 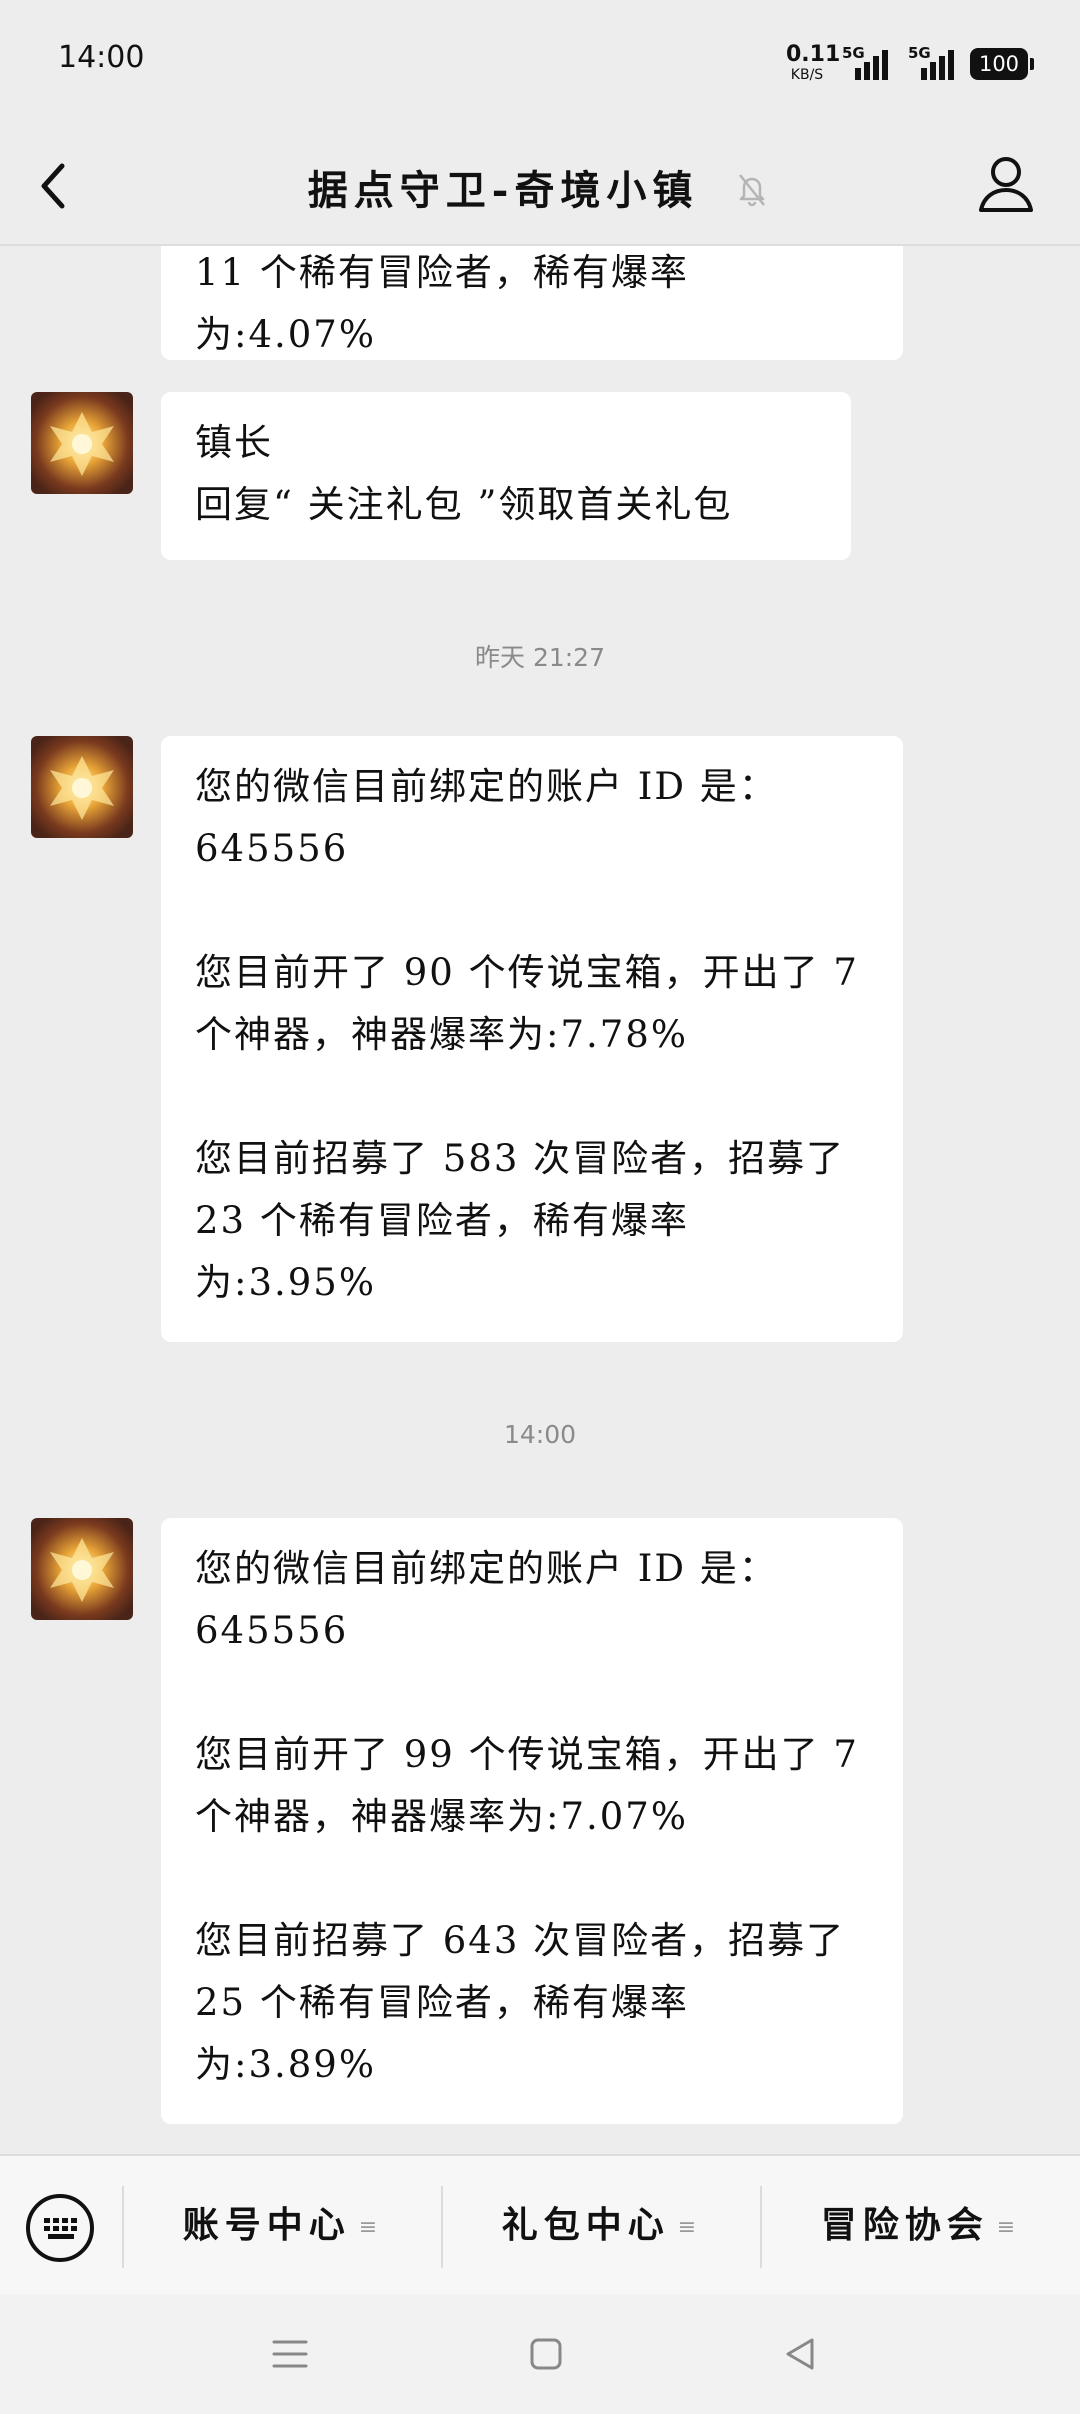 What do you see at coordinates (442, 1034) in the screenshot?
I see `message-line: 个神器，神器爆率为:7.78%` at bounding box center [442, 1034].